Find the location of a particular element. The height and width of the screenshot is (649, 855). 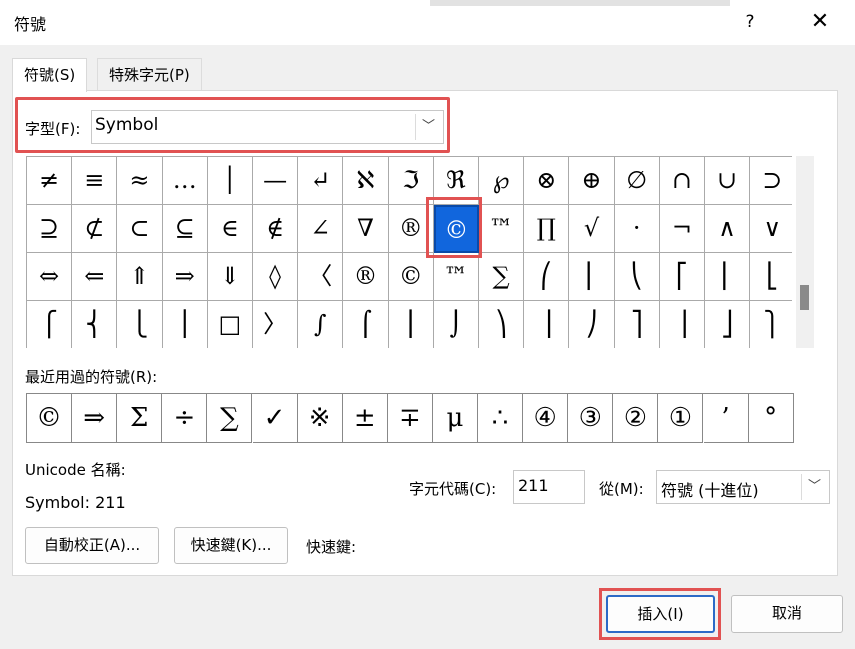

symbol-cell: ⌠ is located at coordinates (366, 324).